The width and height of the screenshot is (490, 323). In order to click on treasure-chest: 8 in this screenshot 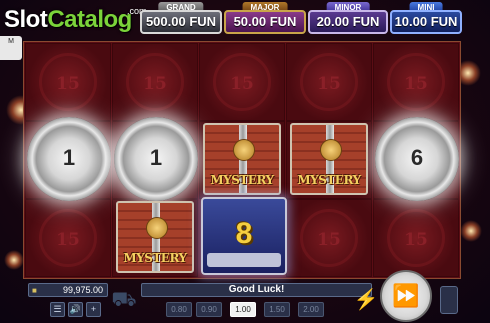, I will do `click(244, 236)`.